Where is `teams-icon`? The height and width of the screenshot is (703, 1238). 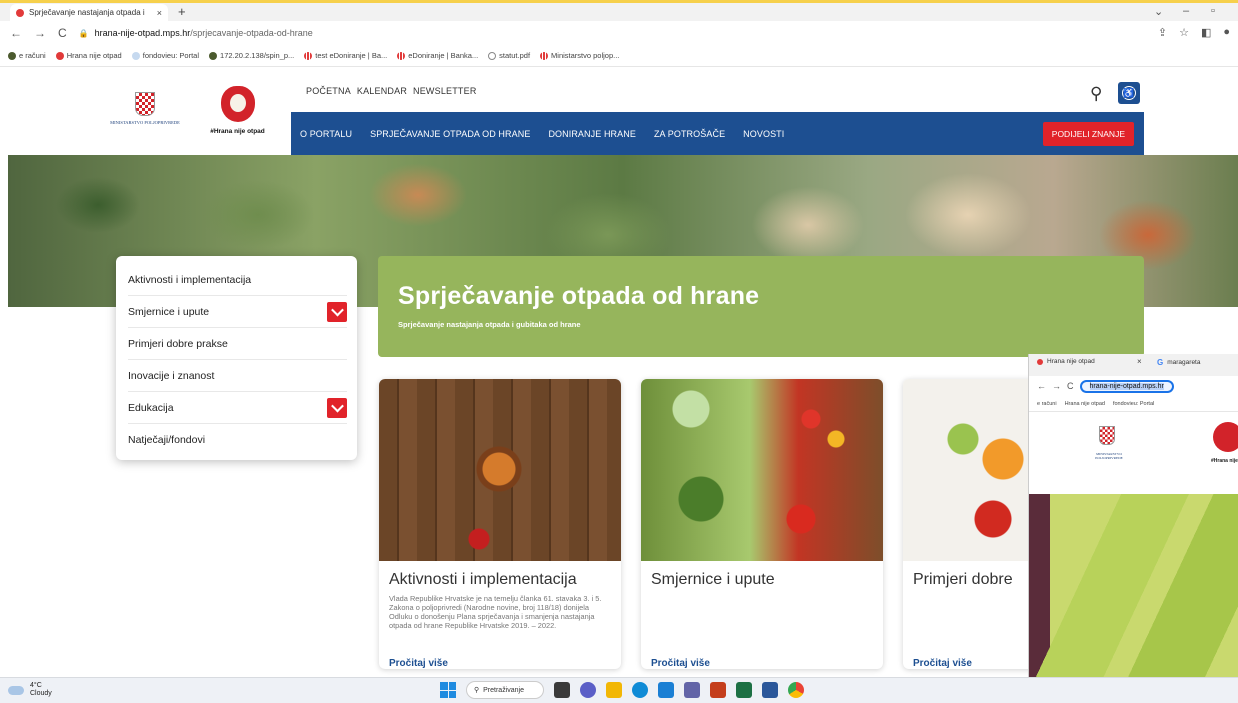 teams-icon is located at coordinates (692, 690).